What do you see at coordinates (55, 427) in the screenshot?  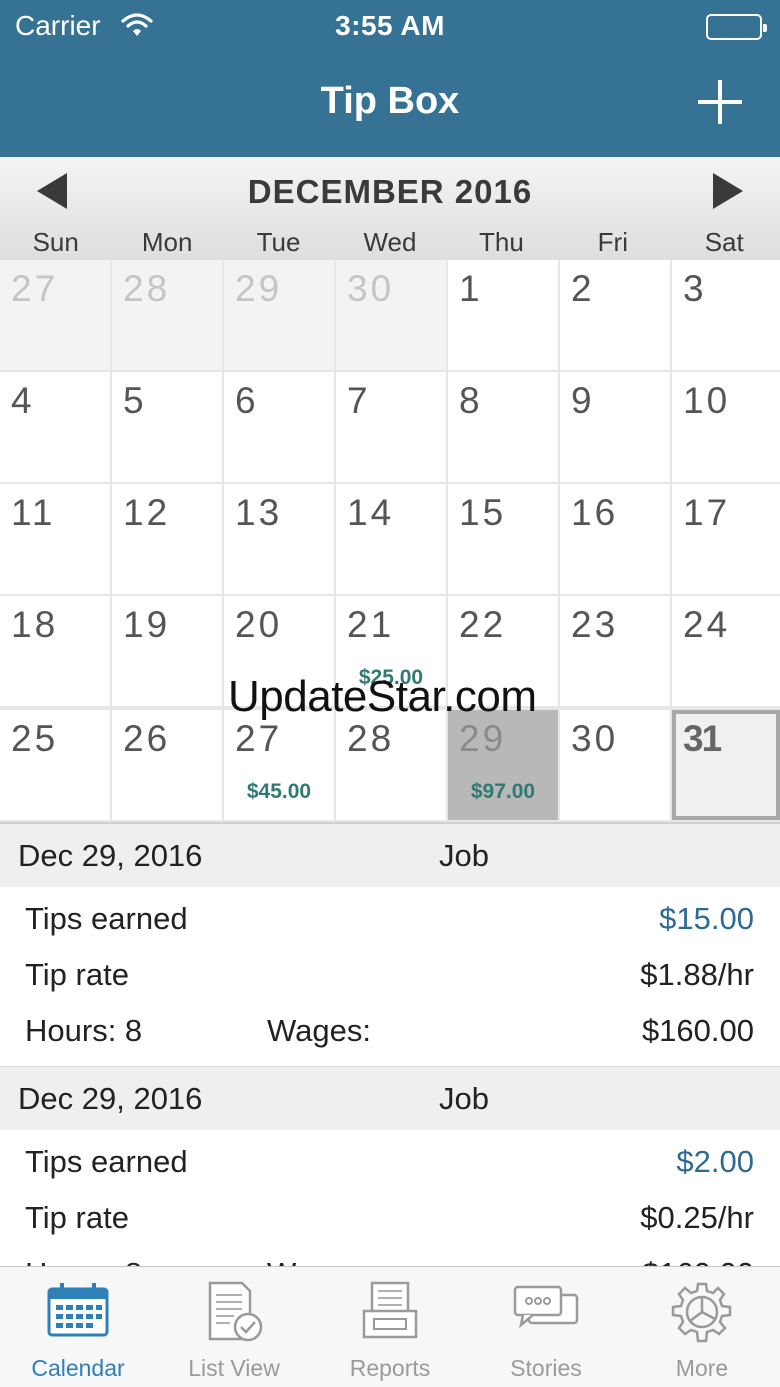 I see `calendar-day: 4` at bounding box center [55, 427].